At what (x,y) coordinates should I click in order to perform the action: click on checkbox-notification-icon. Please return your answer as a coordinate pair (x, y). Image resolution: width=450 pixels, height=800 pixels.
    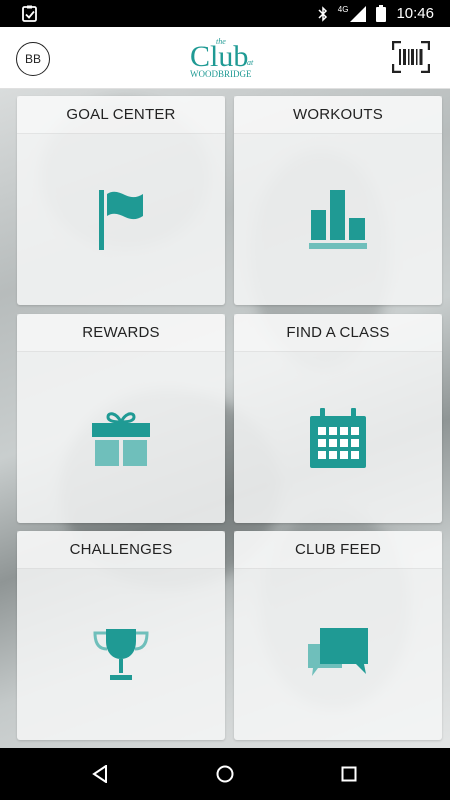
    Looking at the image, I should click on (29, 13).